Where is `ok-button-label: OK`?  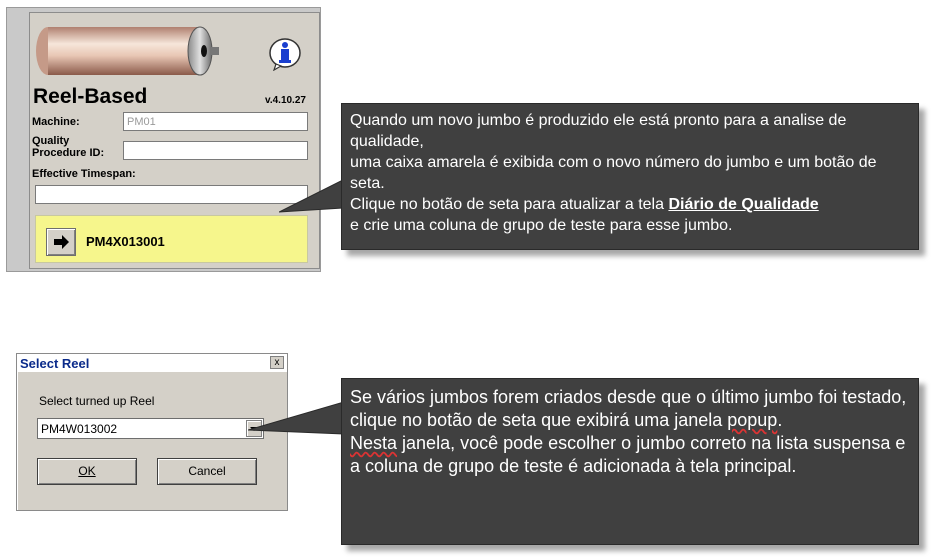
ok-button-label: OK is located at coordinates (87, 471).